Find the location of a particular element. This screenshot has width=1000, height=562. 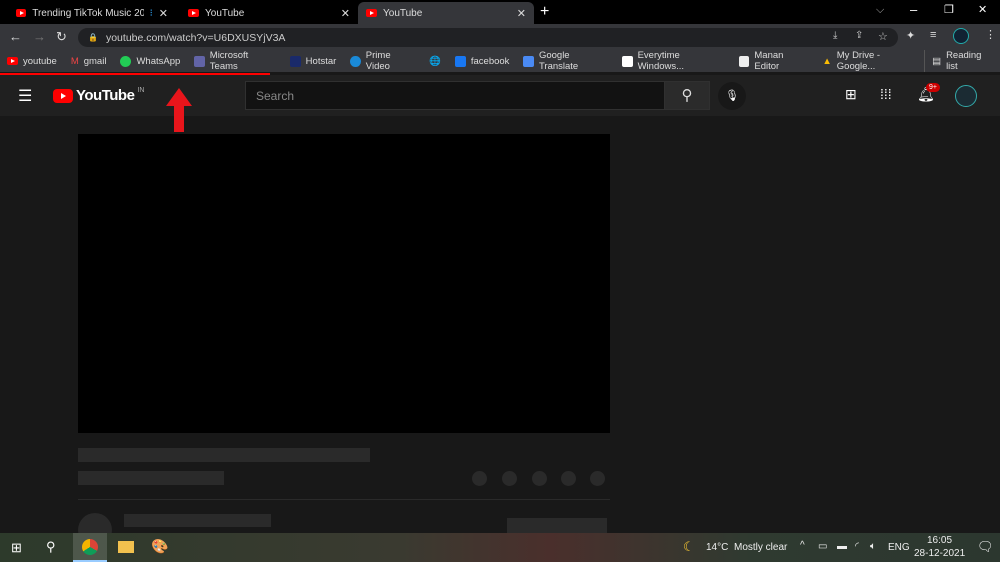

reading-list-button: ▤ Reading list is located at coordinates (962, 61).